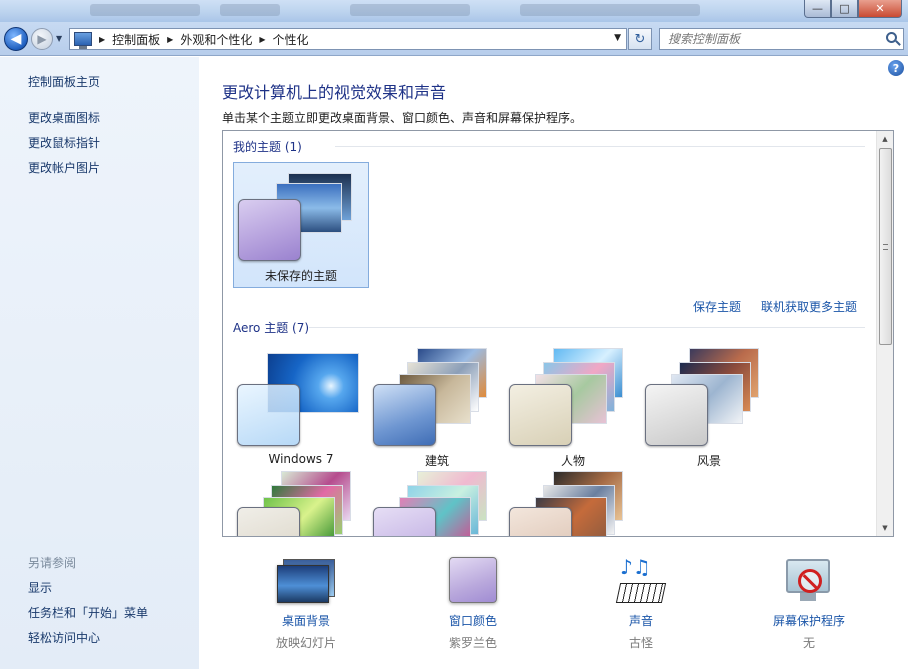  Describe the element at coordinates (306, 606) in the screenshot. I see `desktop-background-setting: 桌面背景 放映幻灯片` at that location.